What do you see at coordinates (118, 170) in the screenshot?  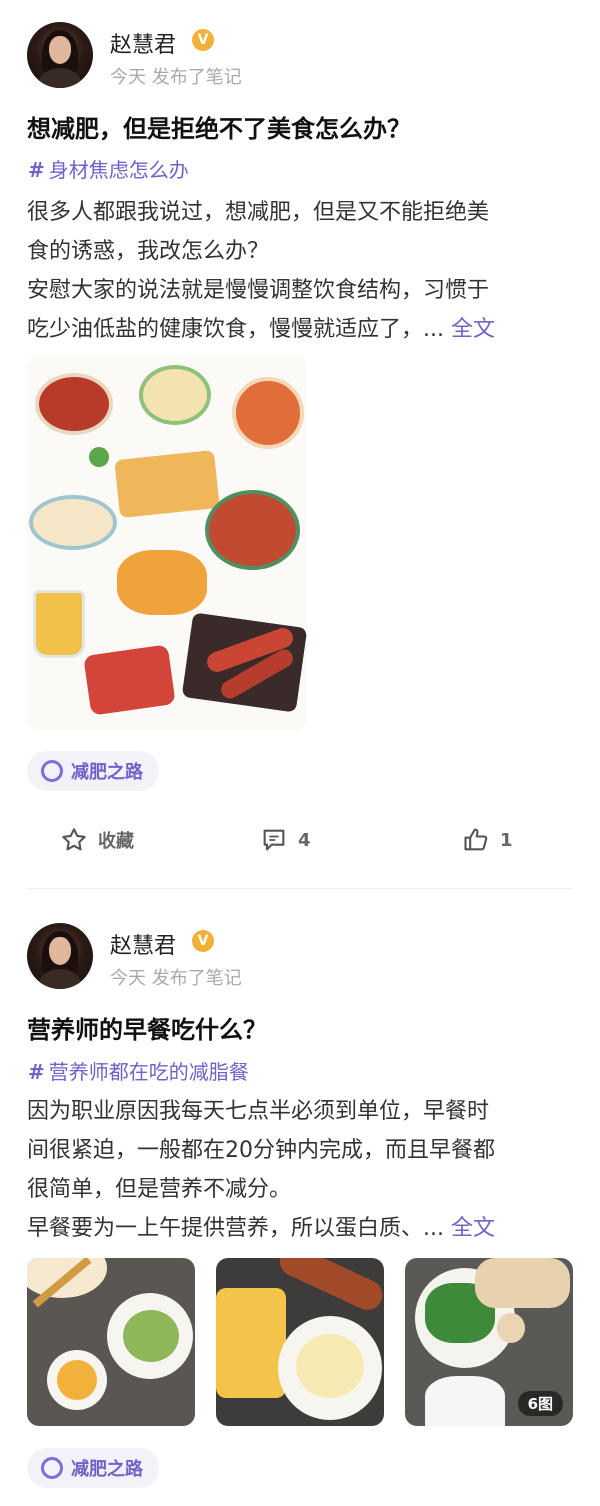 I see `topic-label: 身材焦虑怎么办` at bounding box center [118, 170].